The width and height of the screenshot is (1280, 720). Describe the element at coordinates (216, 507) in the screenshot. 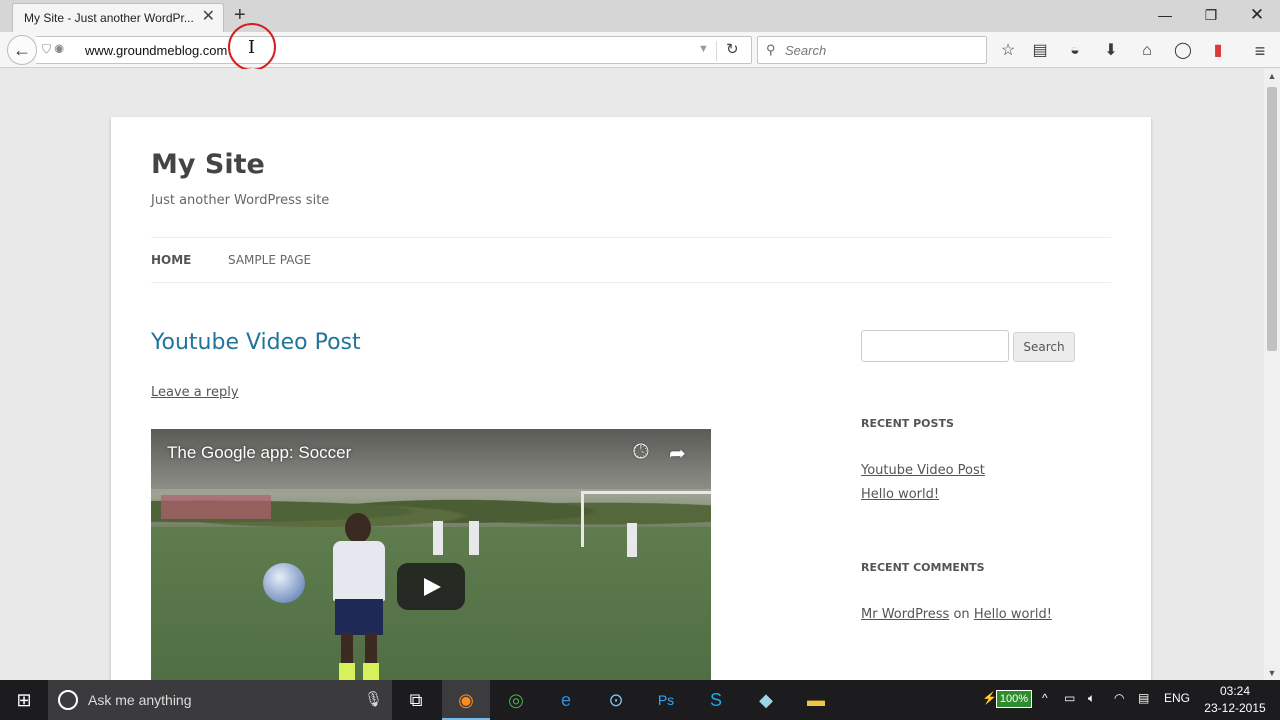

I see `video-fence` at that location.